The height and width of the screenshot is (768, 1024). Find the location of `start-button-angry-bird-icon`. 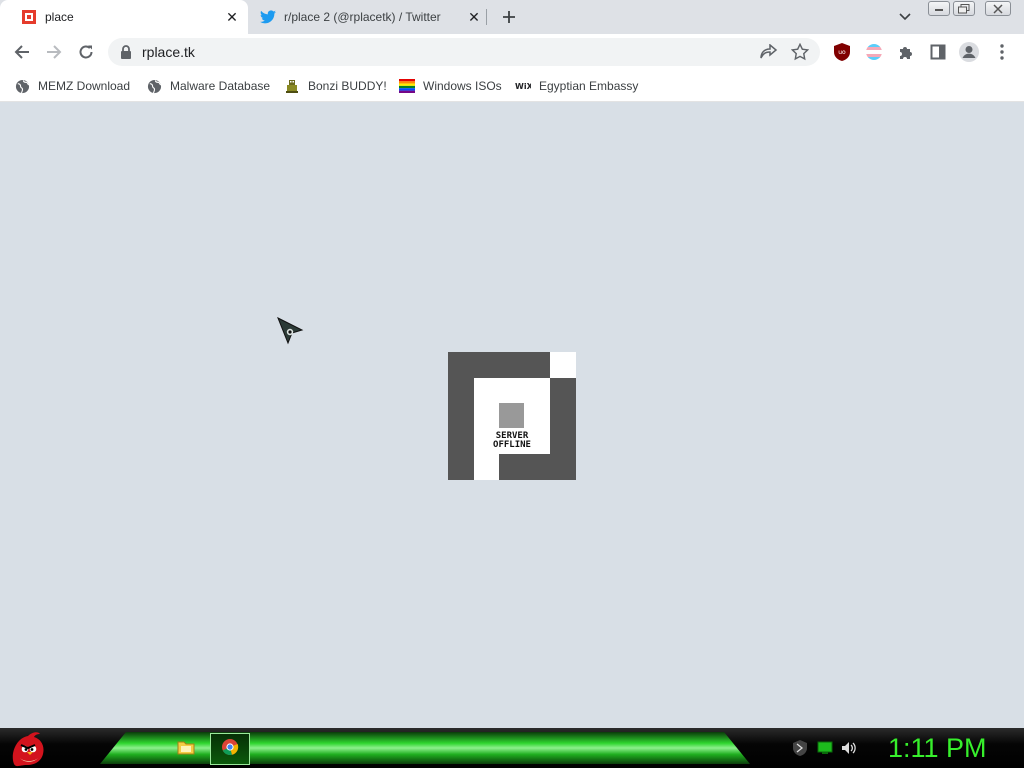

start-button-angry-bird-icon is located at coordinates (28, 748).